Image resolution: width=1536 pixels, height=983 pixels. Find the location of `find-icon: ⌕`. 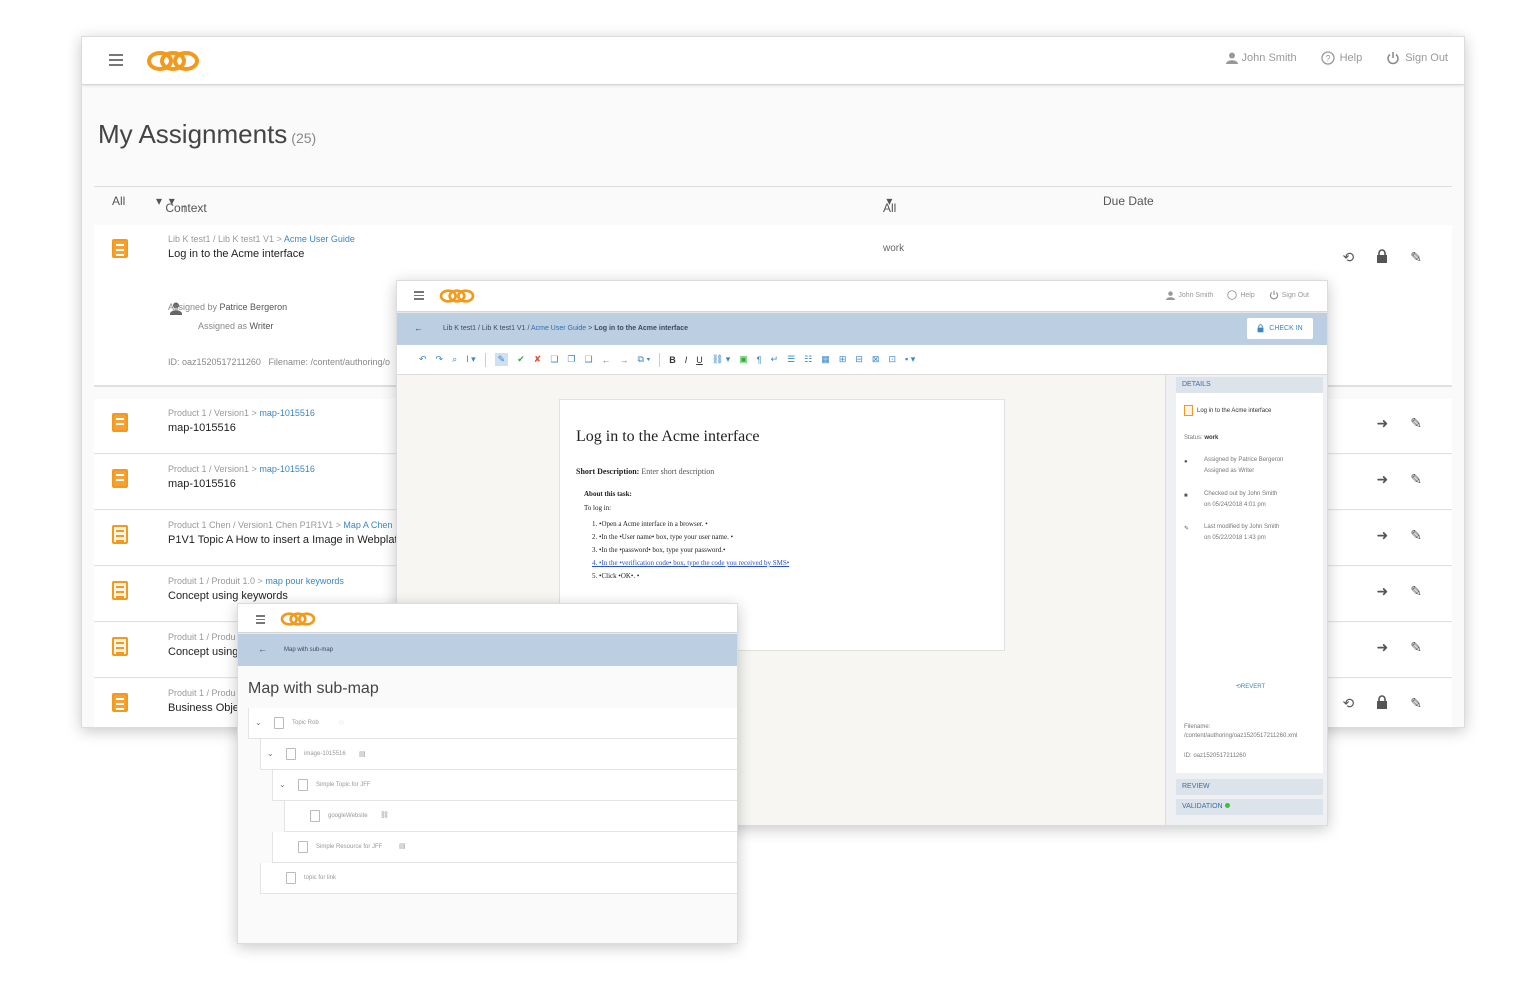

find-icon: ⌕ is located at coordinates (454, 359).